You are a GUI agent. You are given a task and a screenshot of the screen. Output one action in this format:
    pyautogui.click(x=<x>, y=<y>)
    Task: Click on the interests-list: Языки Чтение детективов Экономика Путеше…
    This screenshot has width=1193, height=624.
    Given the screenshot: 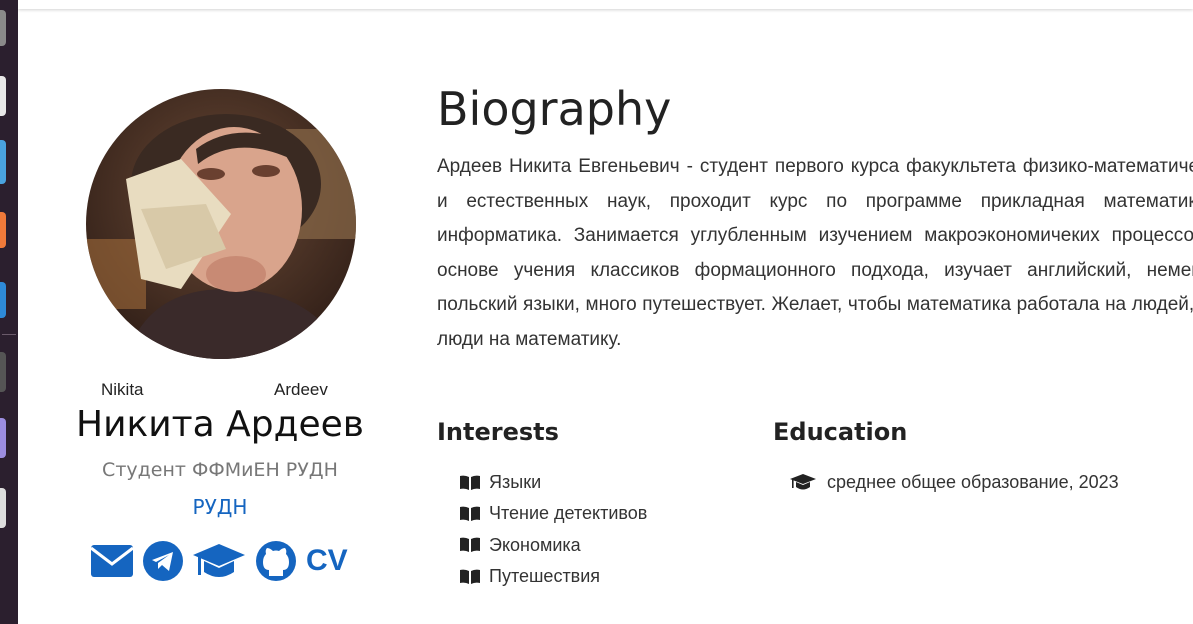 What is the action you would take?
    pyautogui.click(x=552, y=529)
    